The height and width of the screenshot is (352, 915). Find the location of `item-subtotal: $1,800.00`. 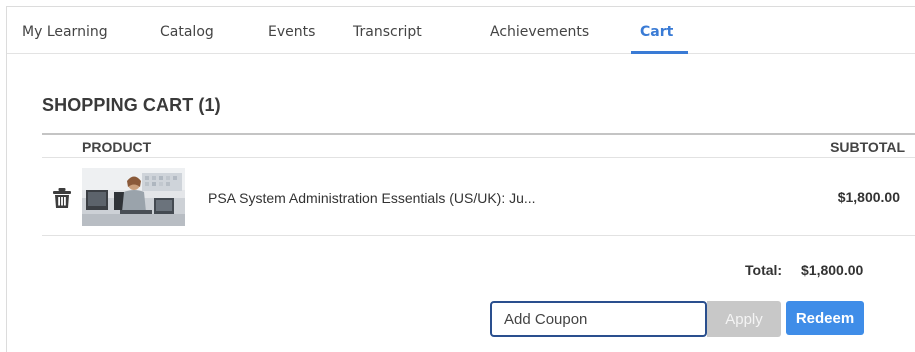

item-subtotal: $1,800.00 is located at coordinates (868, 197).